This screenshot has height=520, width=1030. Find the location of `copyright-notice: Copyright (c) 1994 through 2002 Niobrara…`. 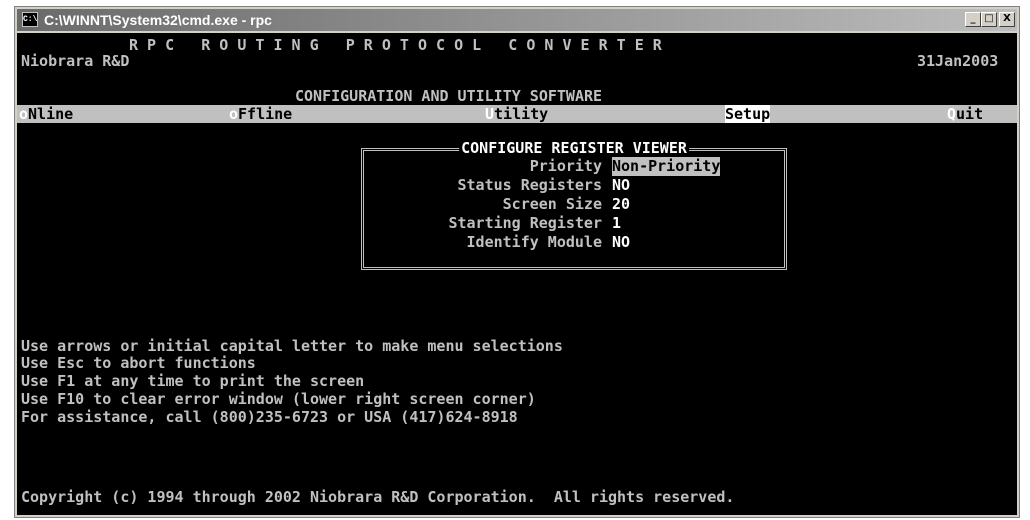

copyright-notice: Copyright (c) 1994 through 2002 Niobrara… is located at coordinates (378, 497).